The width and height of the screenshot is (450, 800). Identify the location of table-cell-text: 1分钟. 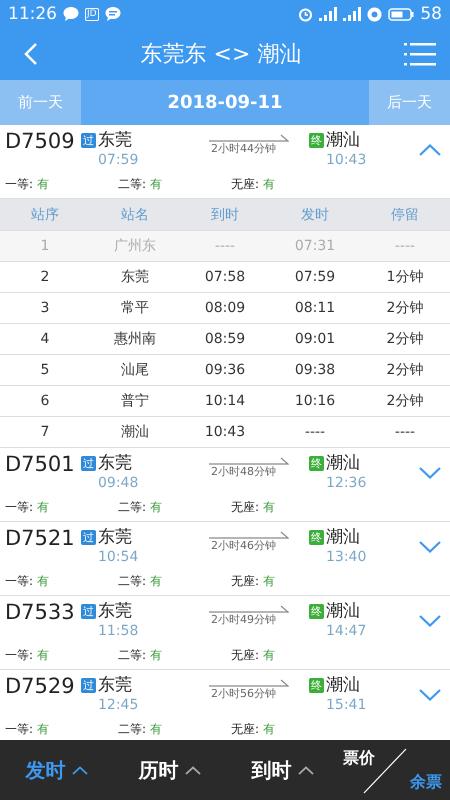
(405, 277).